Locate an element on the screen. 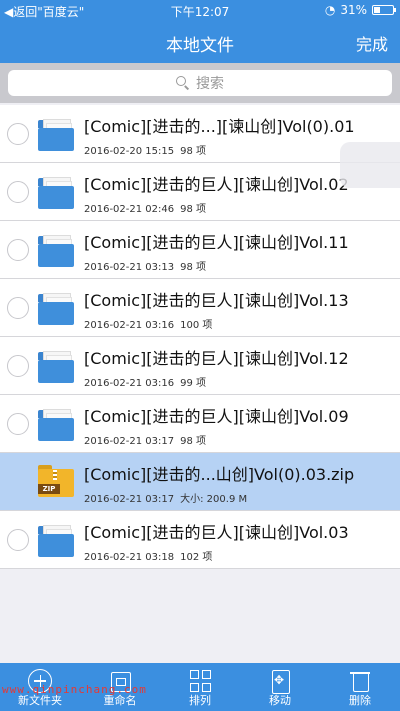  file-name: [Comic][进击的巨人][谏山创]Vol.12 is located at coordinates (216, 358).